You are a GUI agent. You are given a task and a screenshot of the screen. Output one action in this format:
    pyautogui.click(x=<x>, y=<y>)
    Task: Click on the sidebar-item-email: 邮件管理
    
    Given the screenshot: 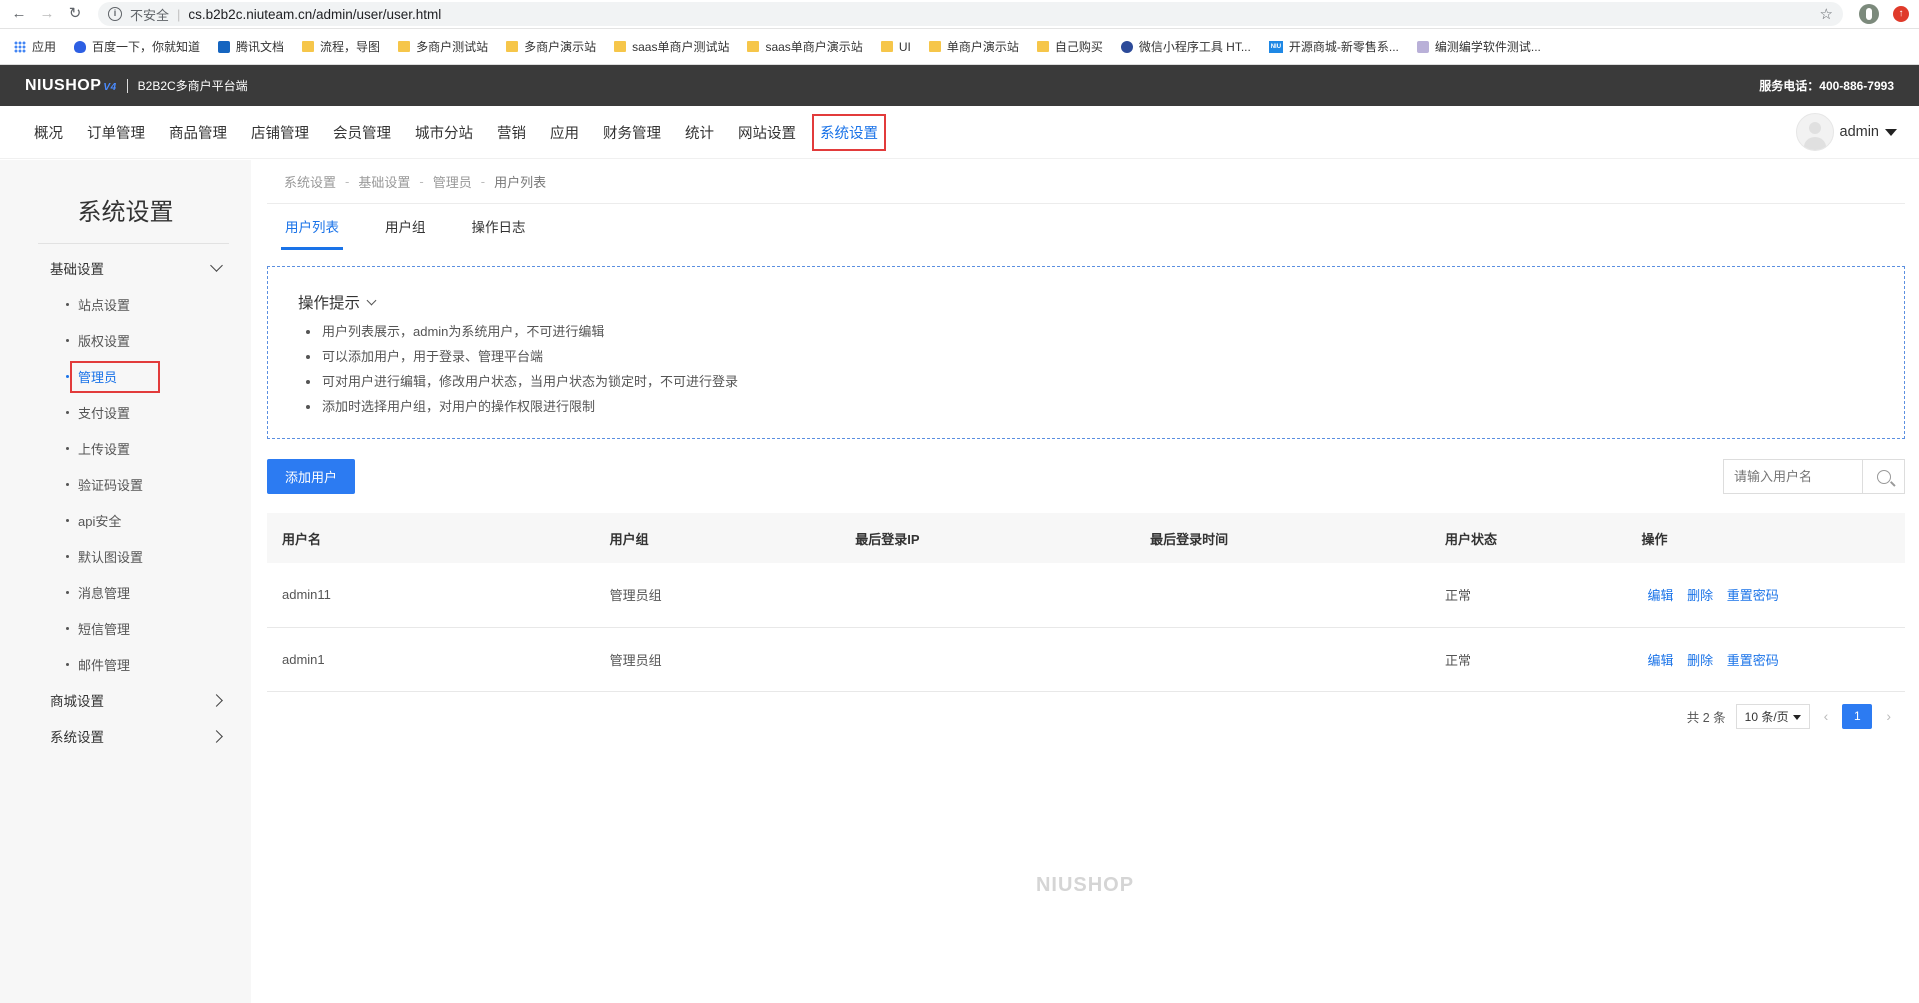 What is the action you would take?
    pyautogui.click(x=125, y=664)
    